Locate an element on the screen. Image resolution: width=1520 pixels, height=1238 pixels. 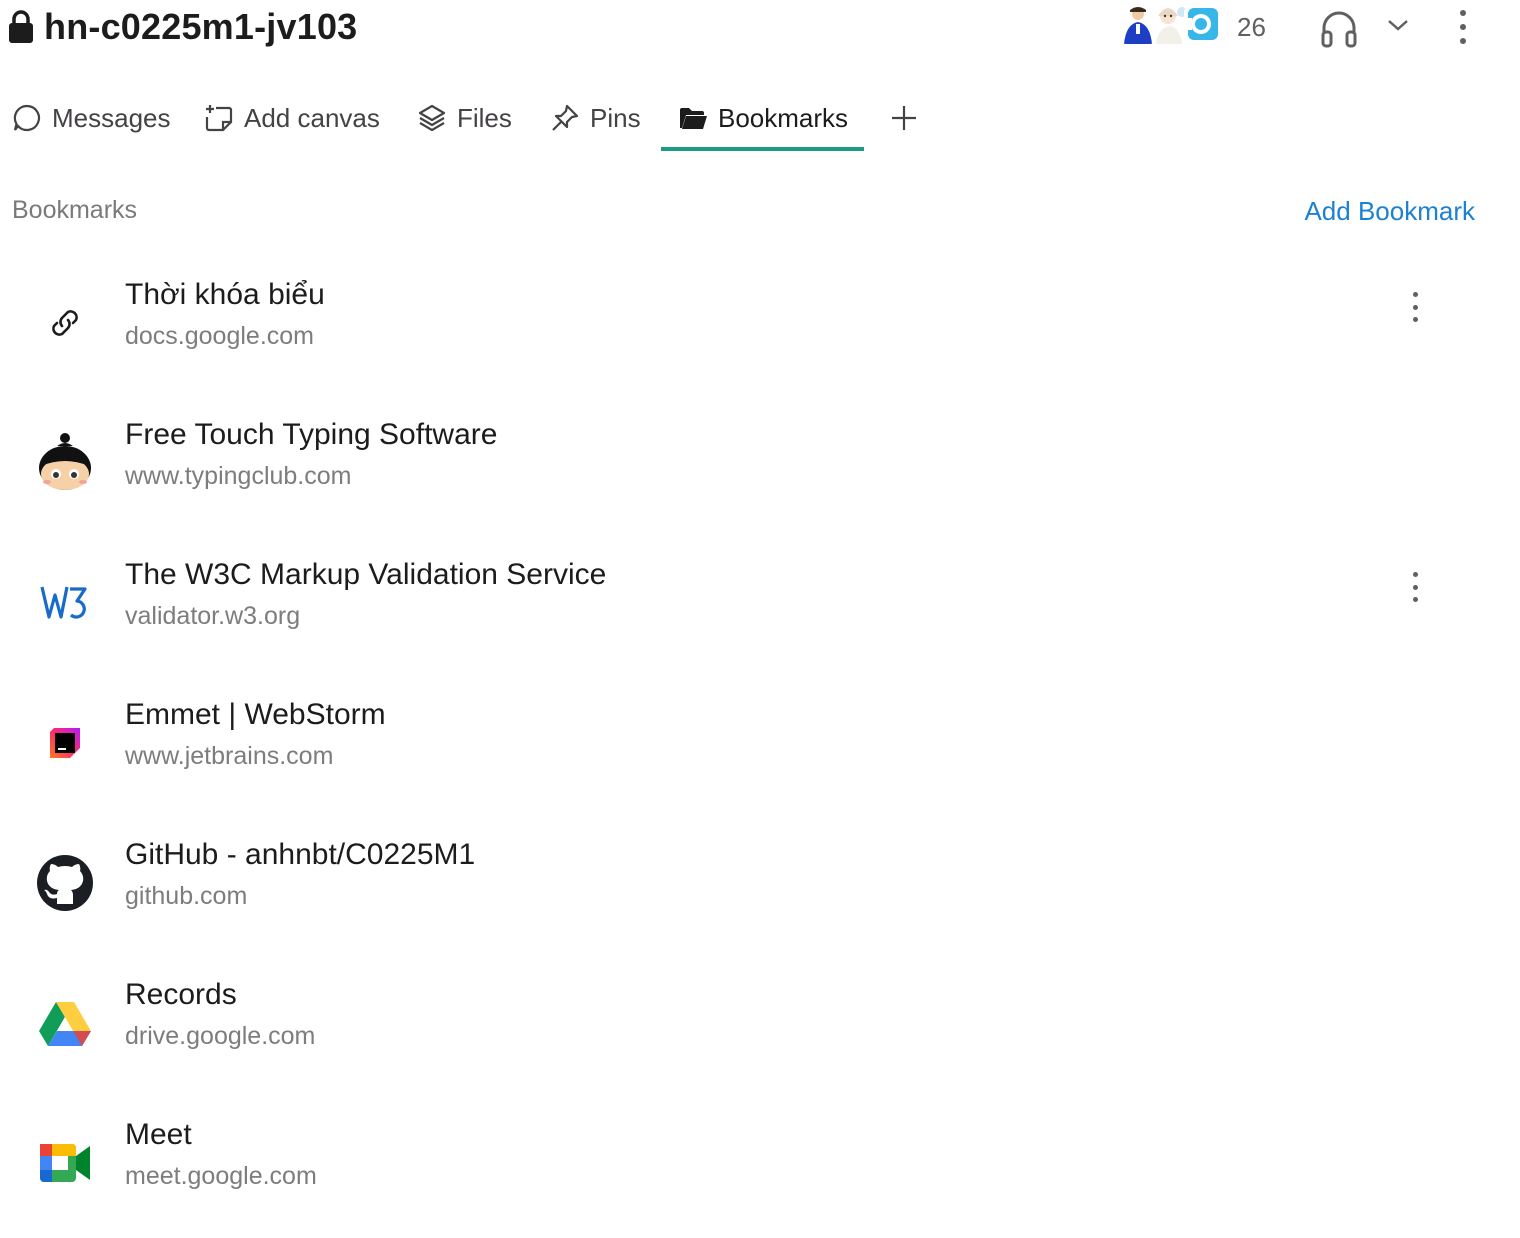
member-count: 26 is located at coordinates (1251, 27).